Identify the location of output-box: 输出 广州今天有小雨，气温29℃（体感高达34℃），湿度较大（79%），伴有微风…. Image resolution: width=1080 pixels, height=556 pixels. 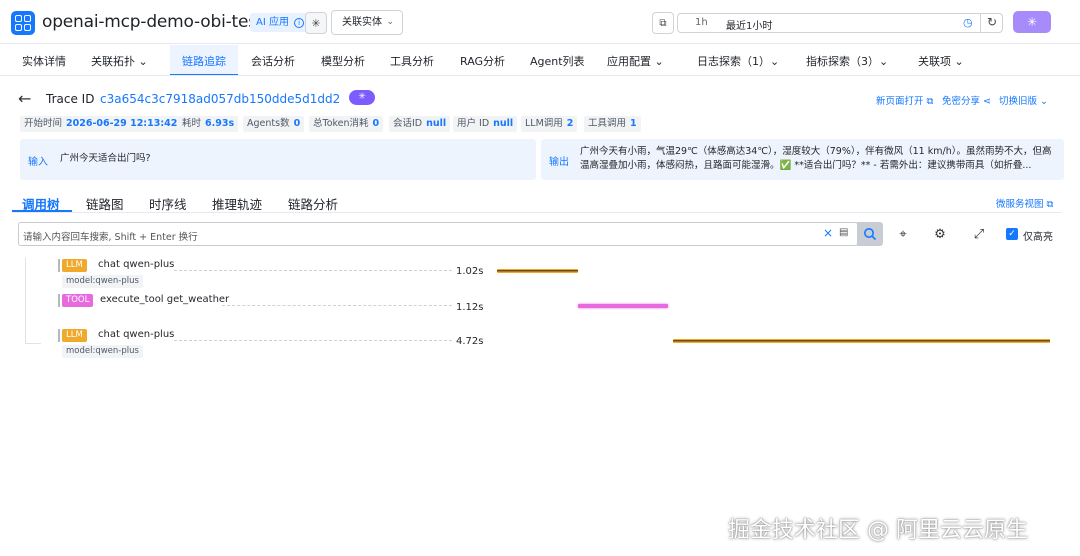
(802, 159).